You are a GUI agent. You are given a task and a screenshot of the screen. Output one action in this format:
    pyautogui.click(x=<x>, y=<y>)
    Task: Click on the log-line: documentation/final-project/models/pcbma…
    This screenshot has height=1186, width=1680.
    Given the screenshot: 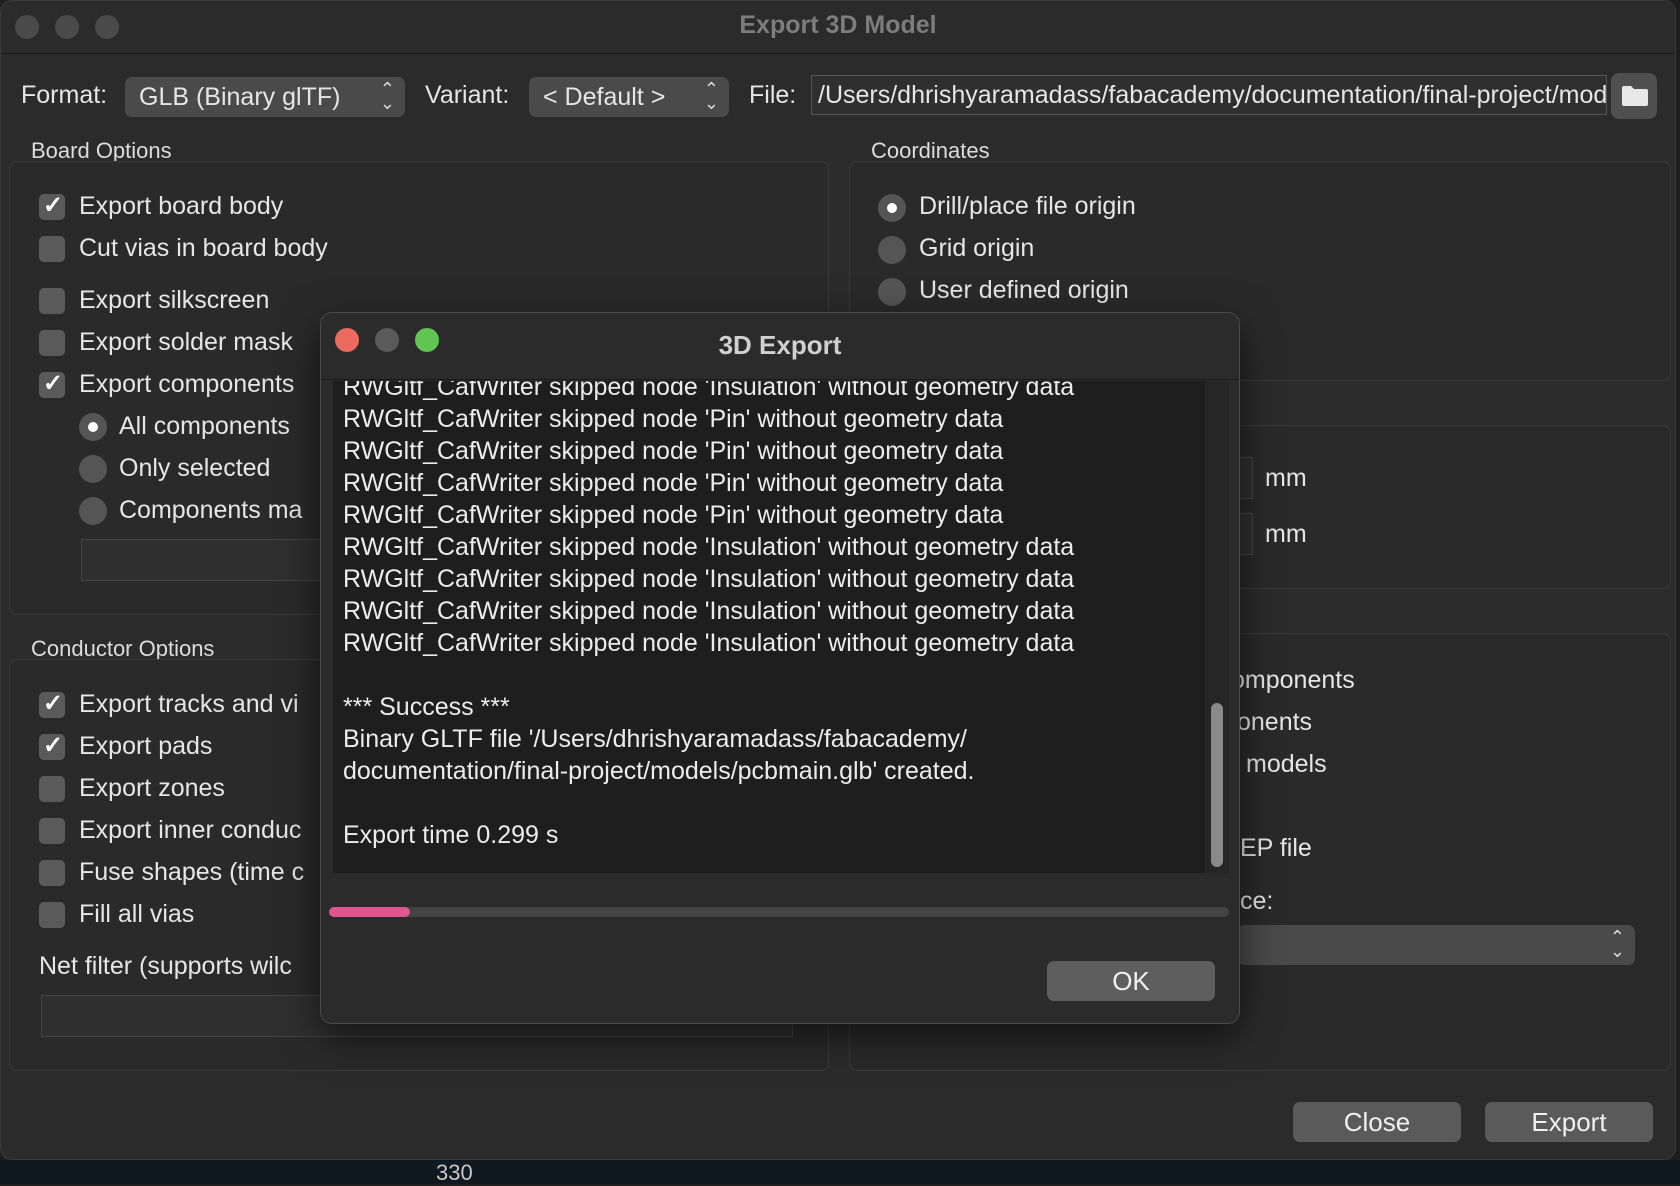 What is the action you would take?
    pyautogui.click(x=659, y=771)
    